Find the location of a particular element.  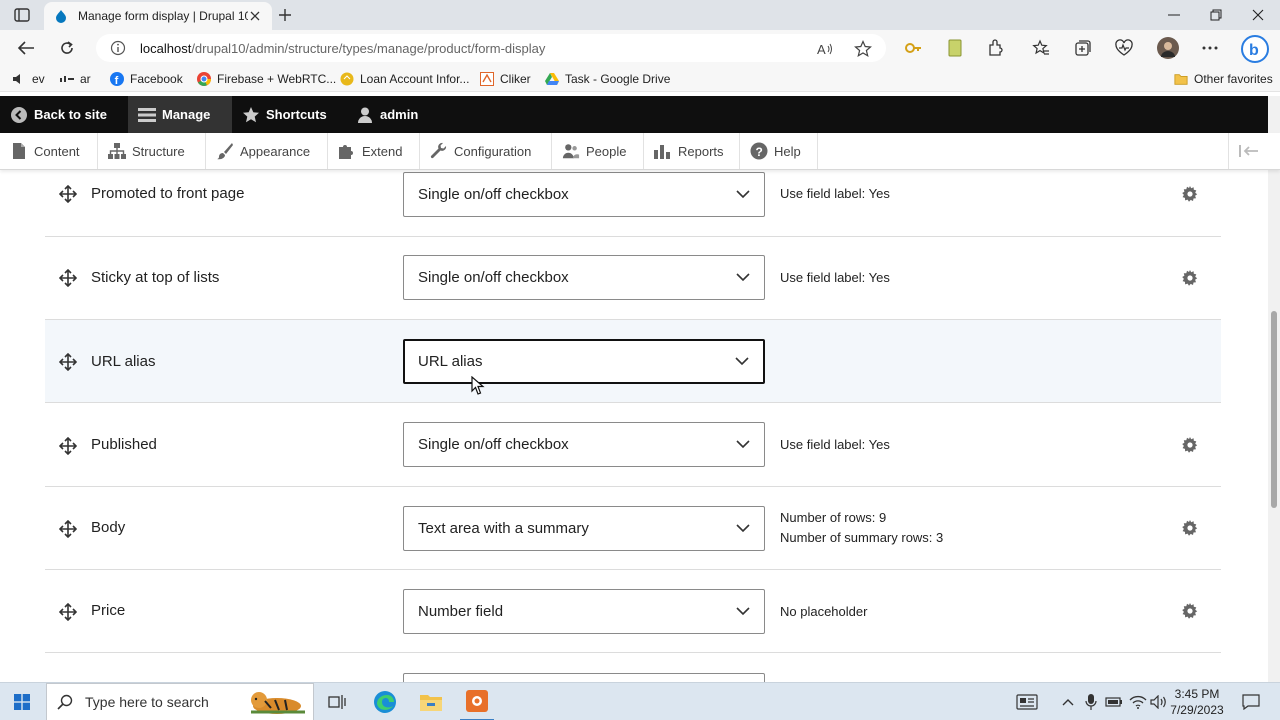

tray-item-configuration: Configuration is located at coordinates (486, 151).